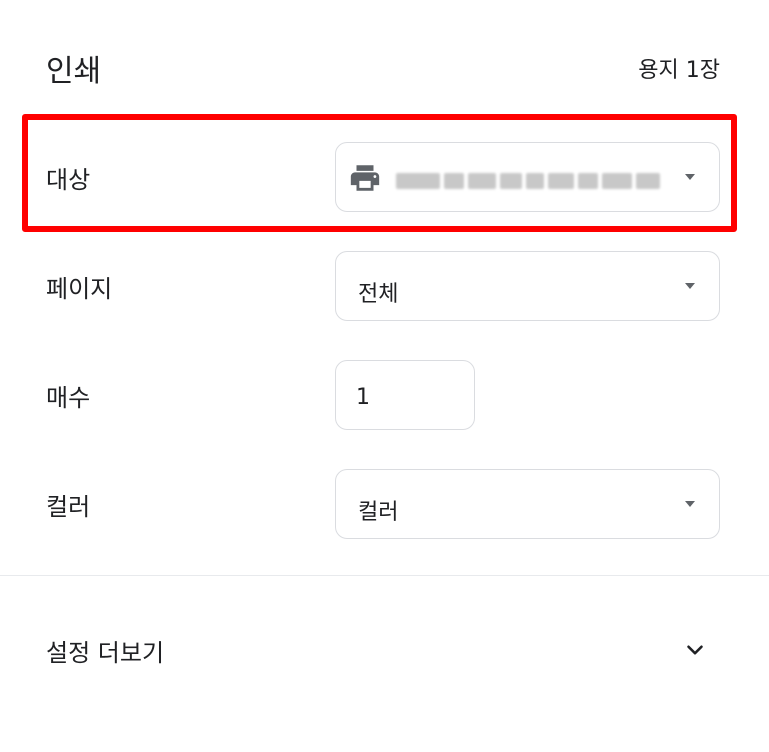 This screenshot has height=752, width=769. Describe the element at coordinates (695, 650) in the screenshot. I see `chevron-down-icon` at that location.